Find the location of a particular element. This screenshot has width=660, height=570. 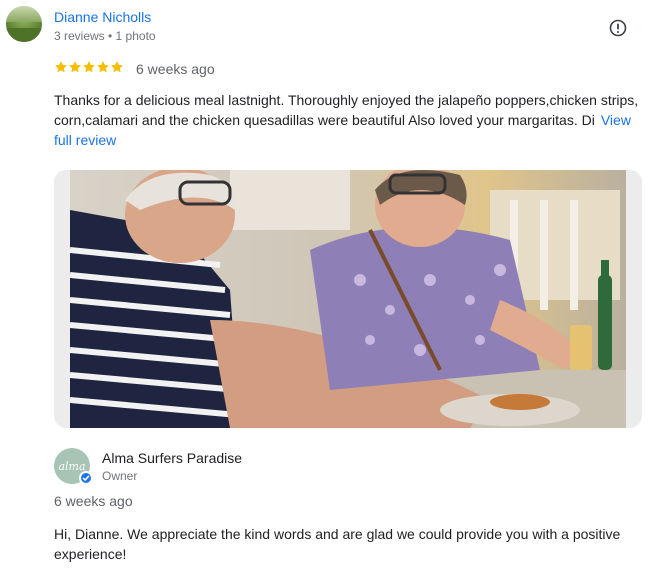

star-rating is located at coordinates (89, 68).